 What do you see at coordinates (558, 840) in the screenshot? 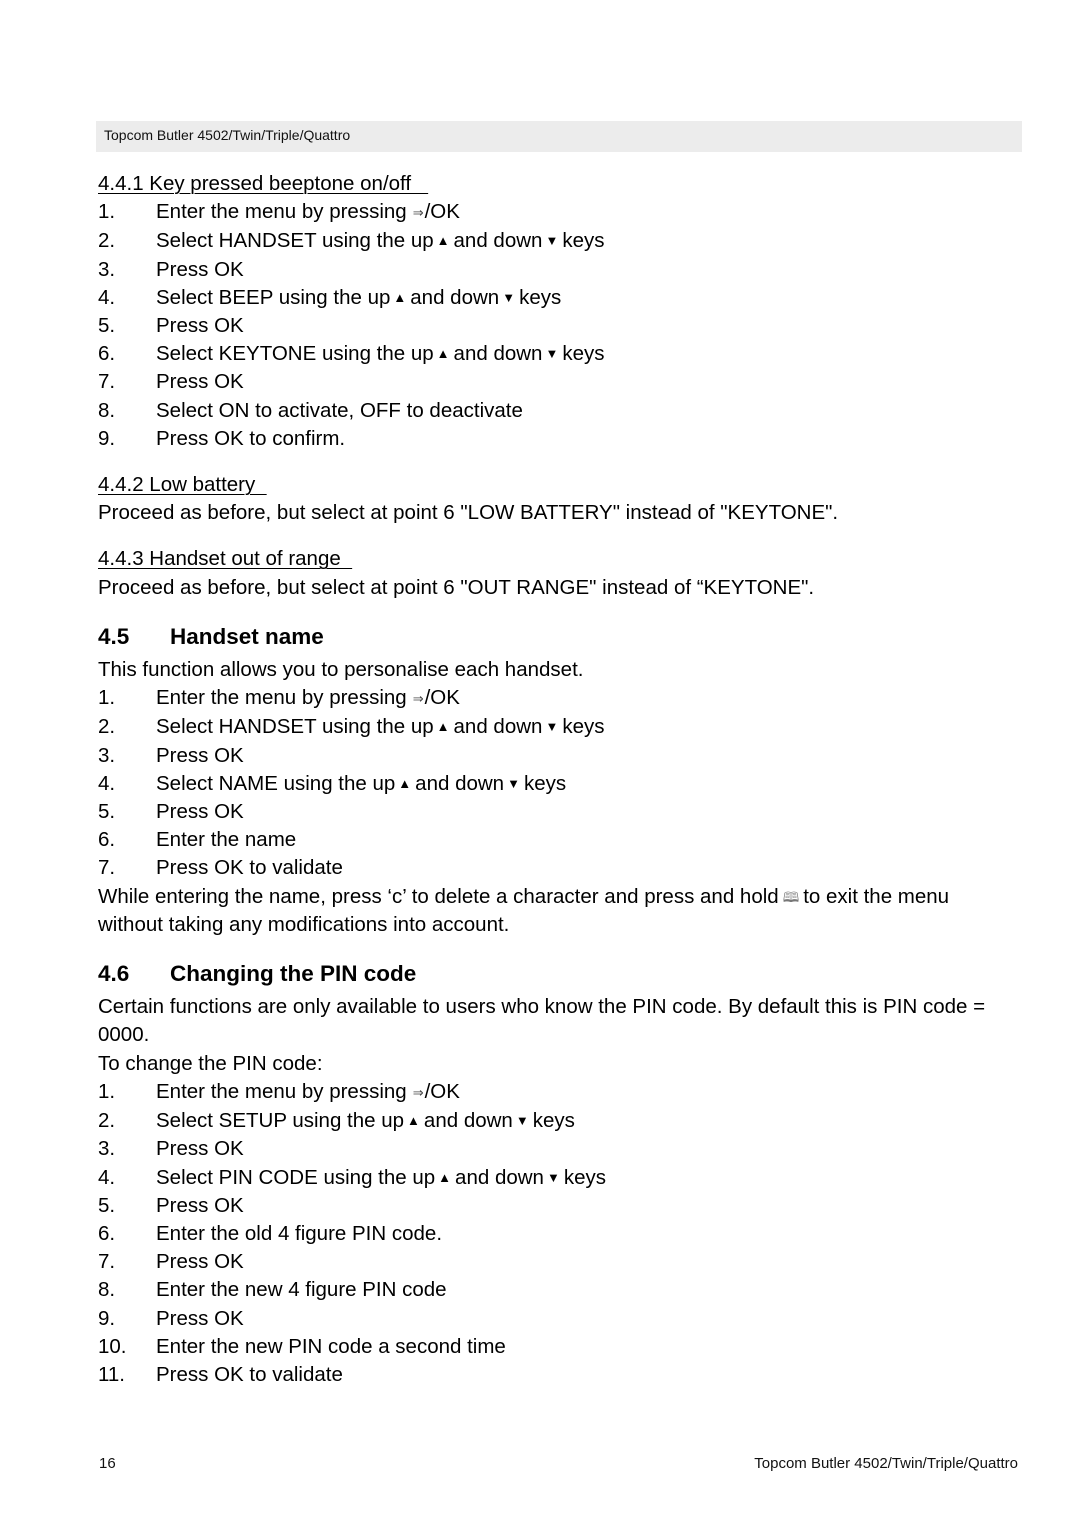
I see `step-item: 6. Enter the name` at bounding box center [558, 840].